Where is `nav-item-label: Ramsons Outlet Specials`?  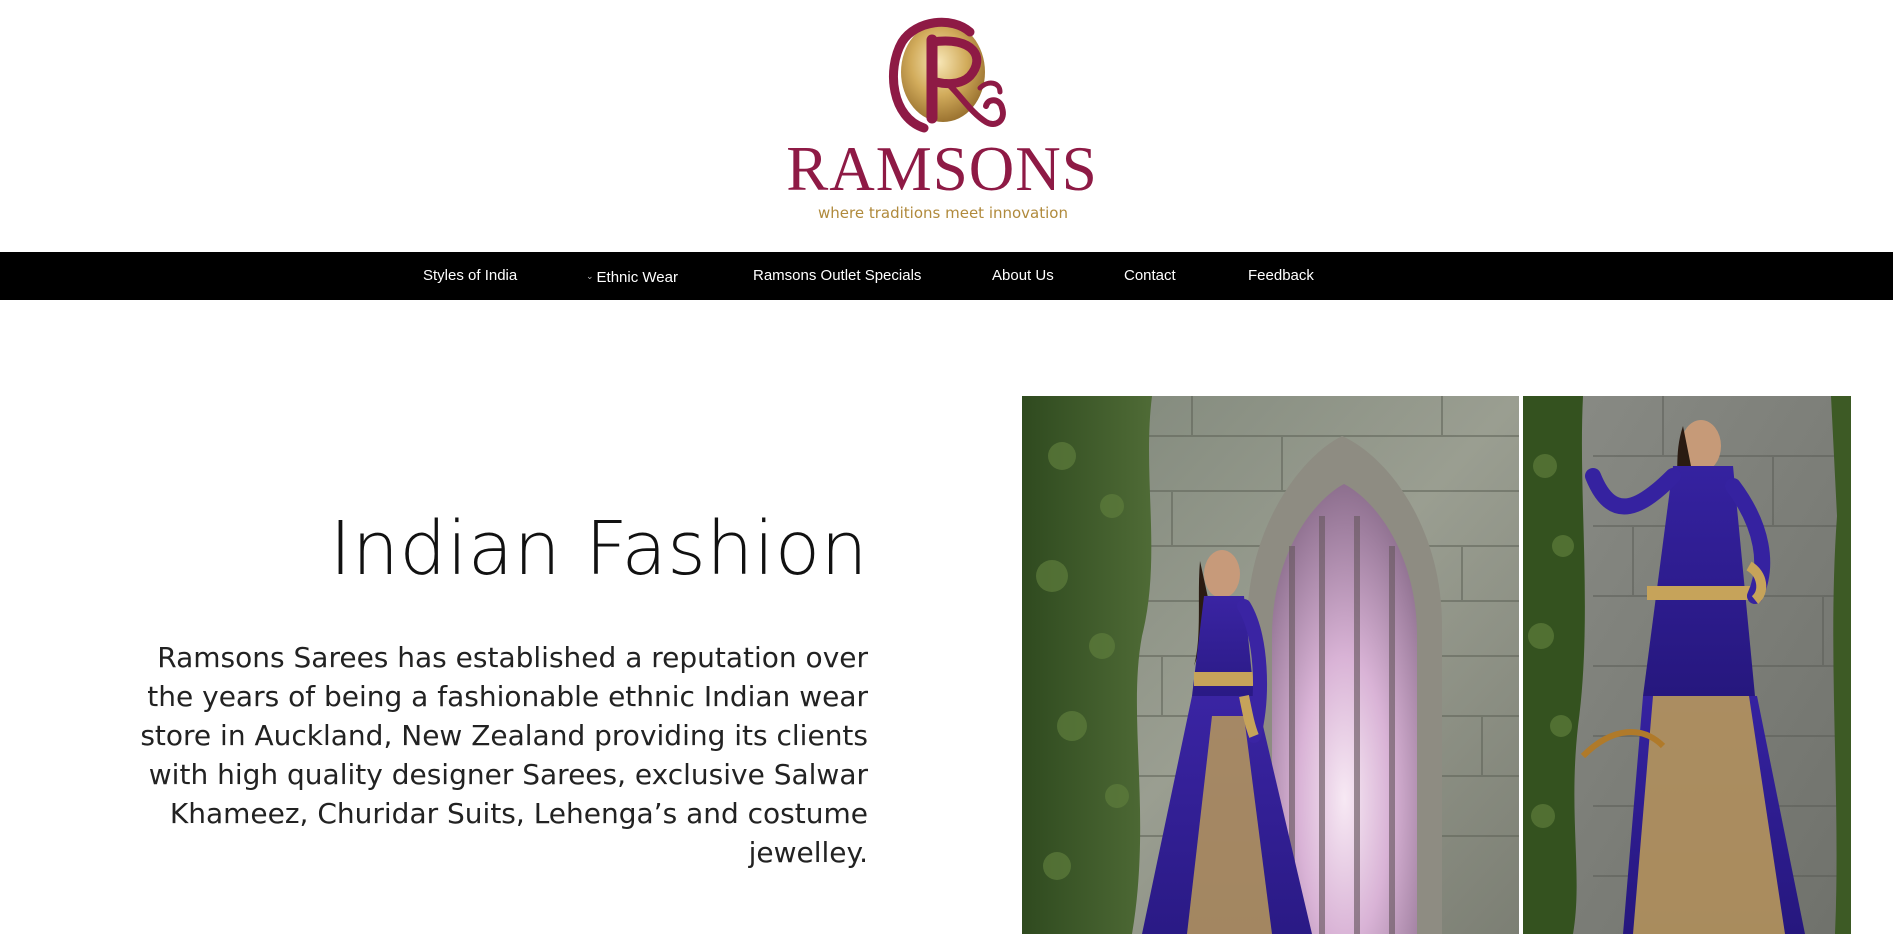
nav-item-label: Ramsons Outlet Specials is located at coordinates (837, 275).